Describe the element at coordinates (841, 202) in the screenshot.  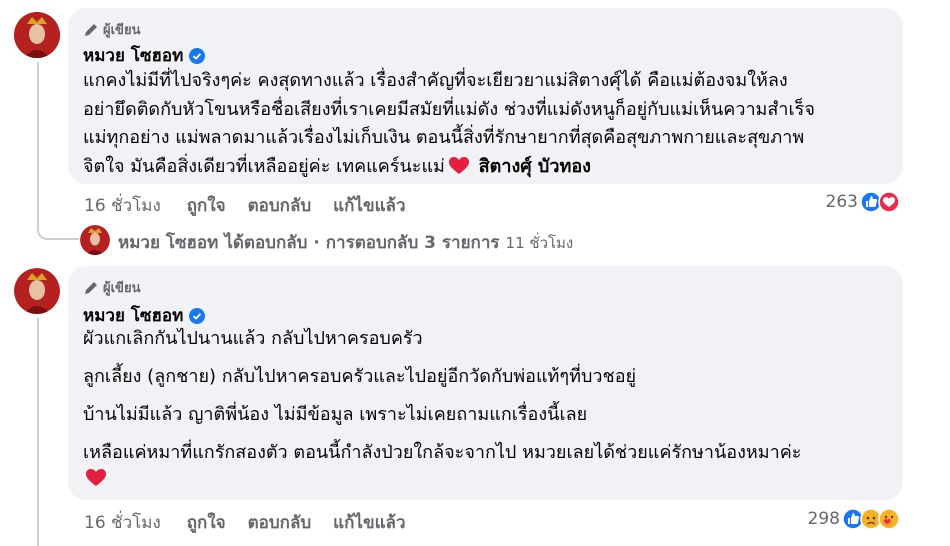
I see `reaction-count: 263` at that location.